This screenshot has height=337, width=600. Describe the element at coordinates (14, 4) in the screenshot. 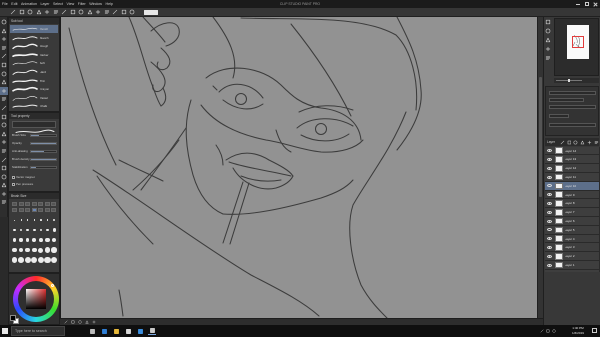

I see `menu-item-edit: Edit` at that location.